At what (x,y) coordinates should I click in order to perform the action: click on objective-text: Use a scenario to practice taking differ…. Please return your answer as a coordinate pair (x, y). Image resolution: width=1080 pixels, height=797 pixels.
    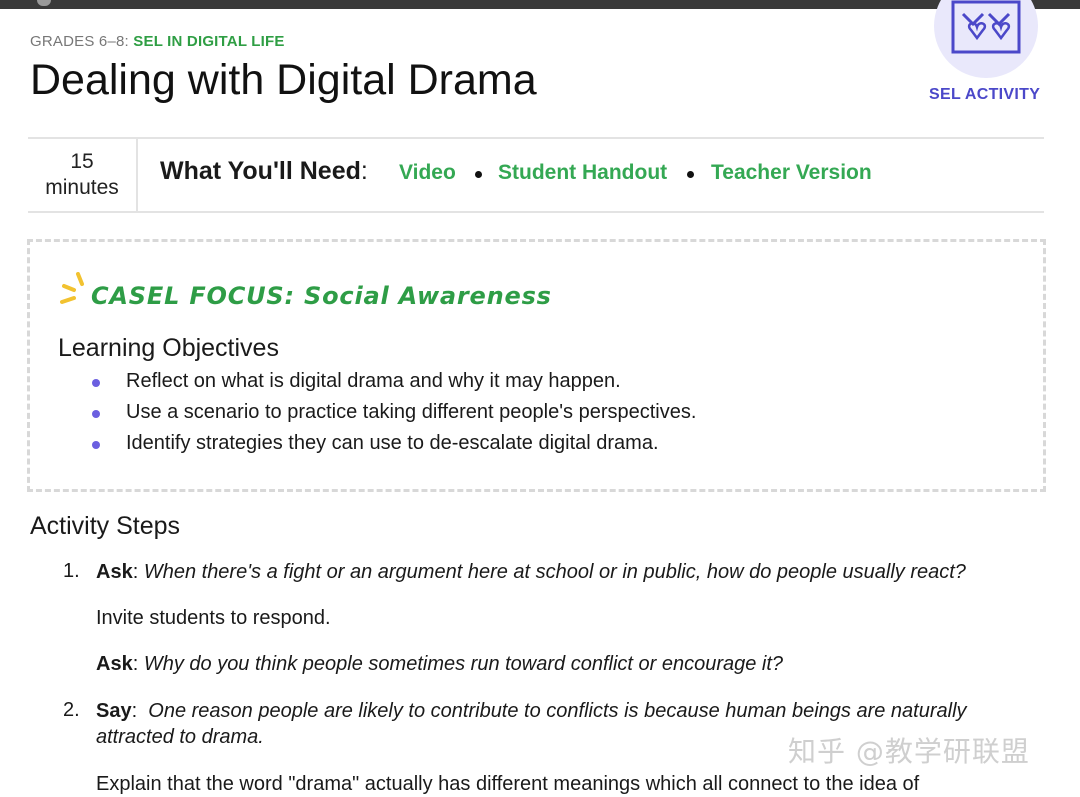
    Looking at the image, I should click on (411, 412).